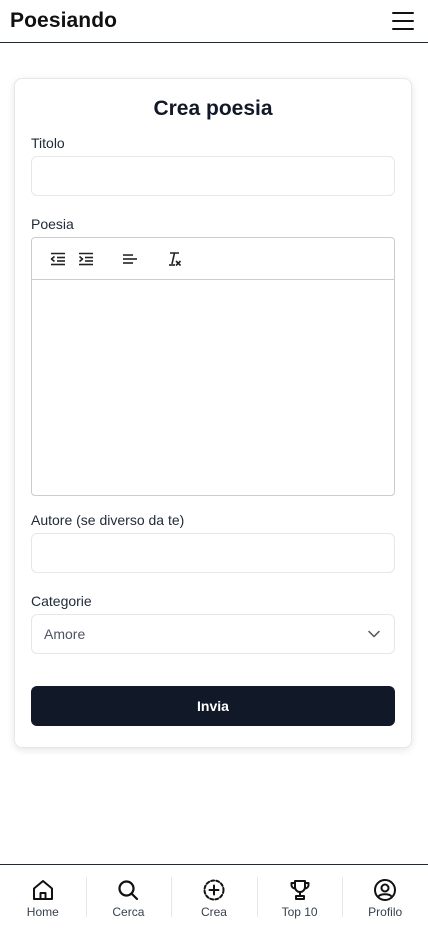 The image size is (428, 929). Describe the element at coordinates (48, 143) in the screenshot. I see `title-label: Titolo` at that location.